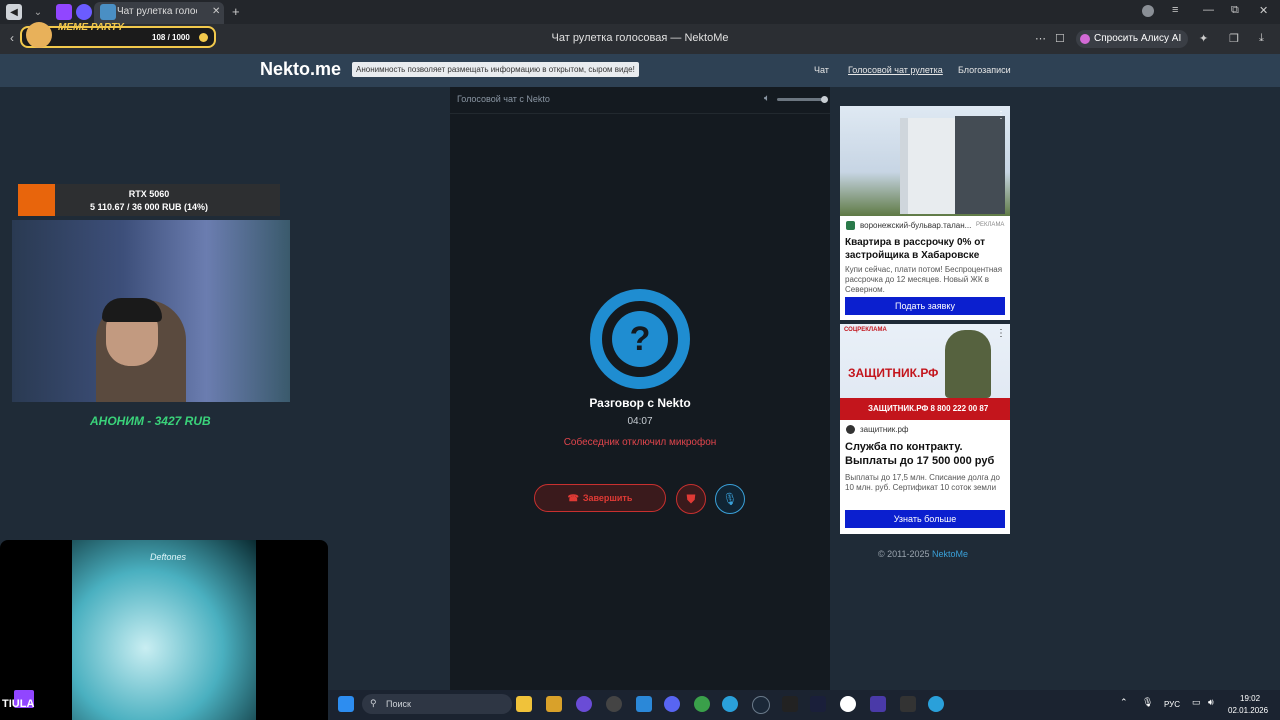 The image size is (1280, 720). I want to click on ad-tag: РЕКЛАМА, so click(990, 225).